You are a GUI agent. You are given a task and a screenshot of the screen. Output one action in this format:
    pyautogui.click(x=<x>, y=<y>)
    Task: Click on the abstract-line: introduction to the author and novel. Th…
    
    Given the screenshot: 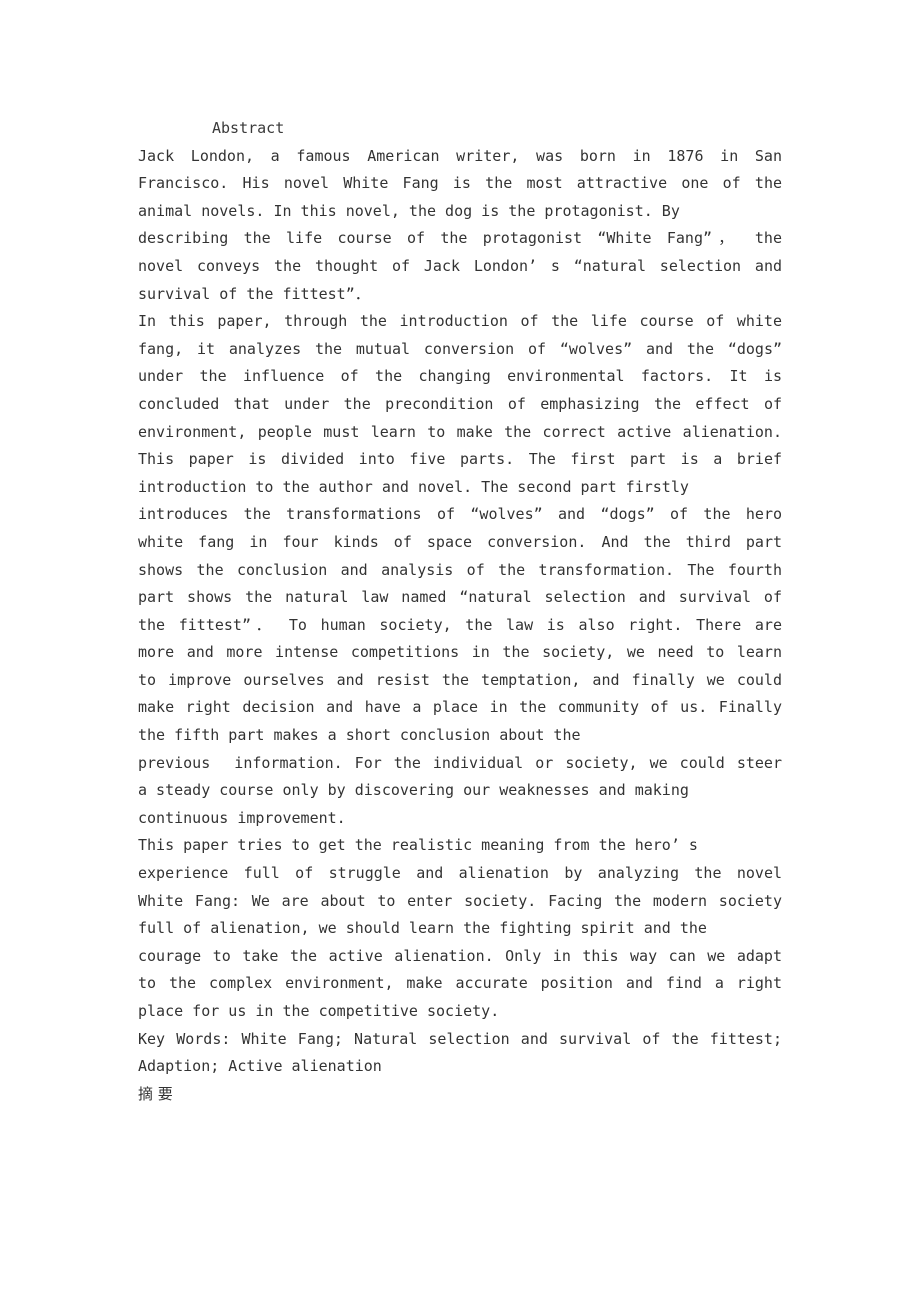 What is the action you would take?
    pyautogui.click(x=413, y=486)
    